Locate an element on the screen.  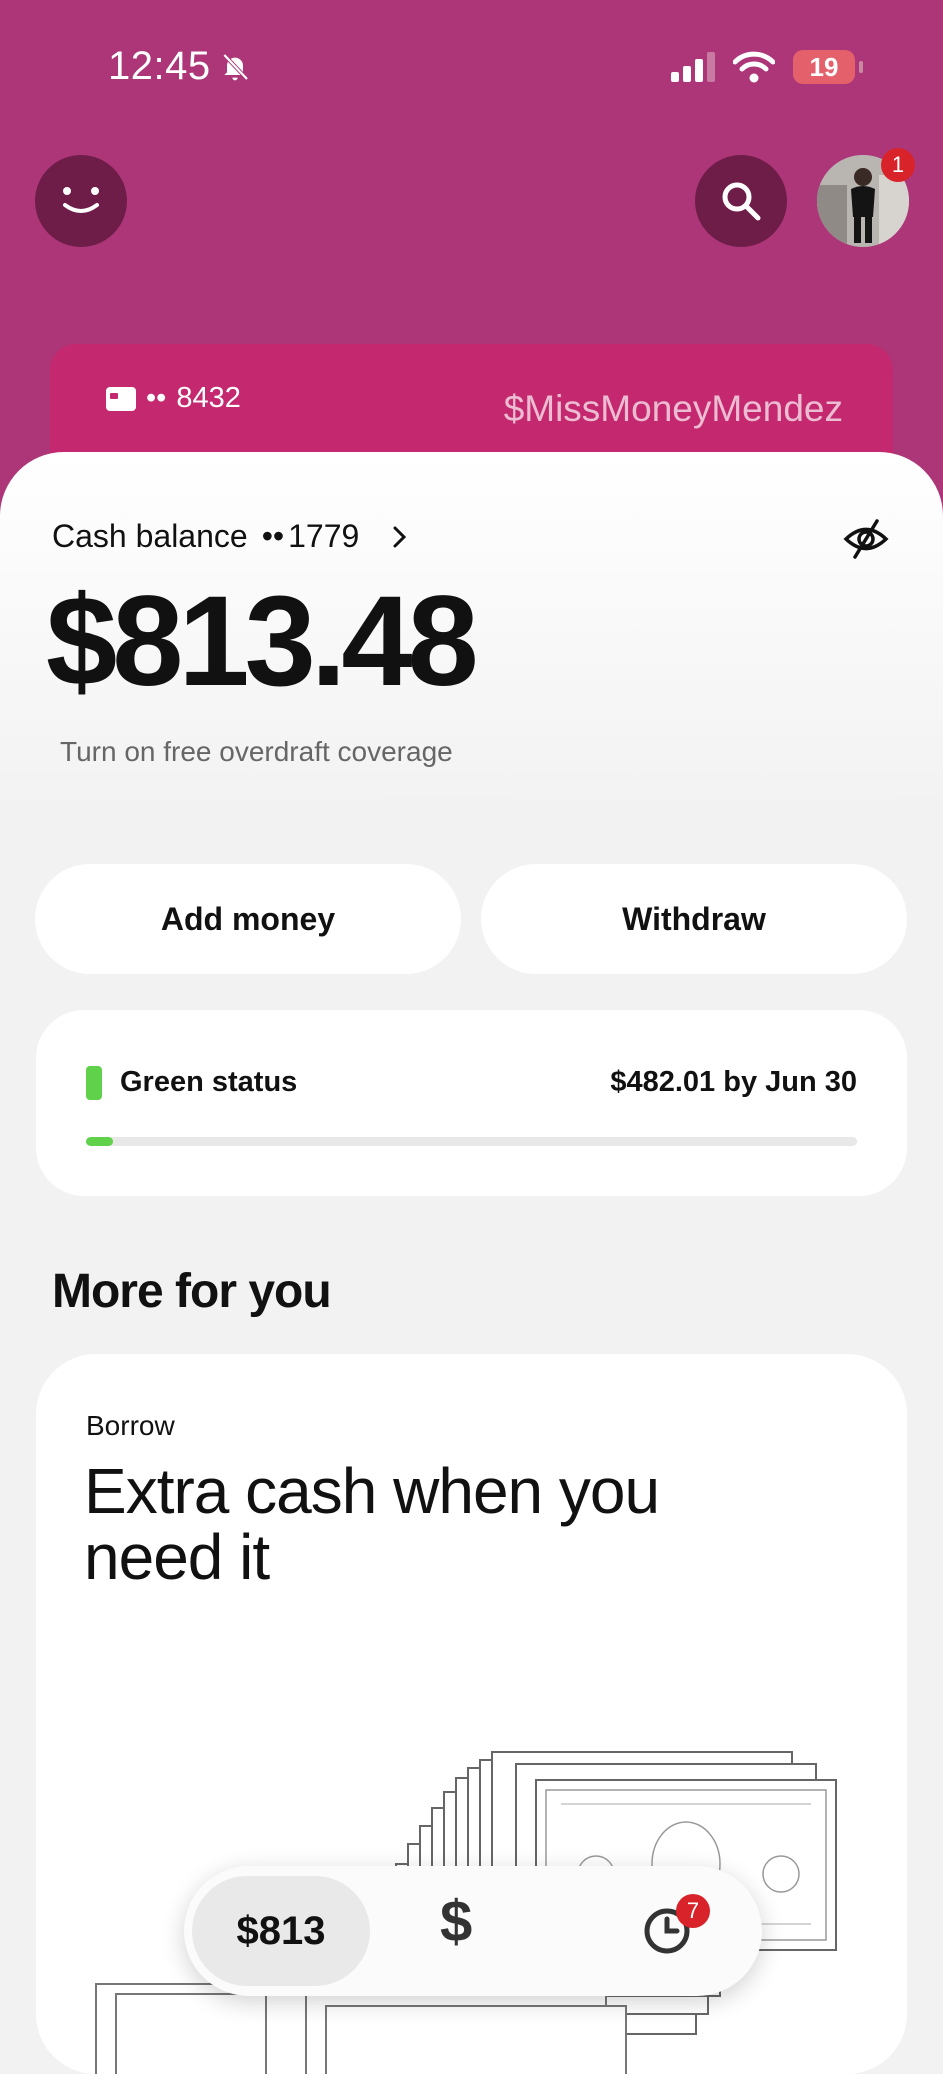
card-number: •• 8432 is located at coordinates (173, 398).